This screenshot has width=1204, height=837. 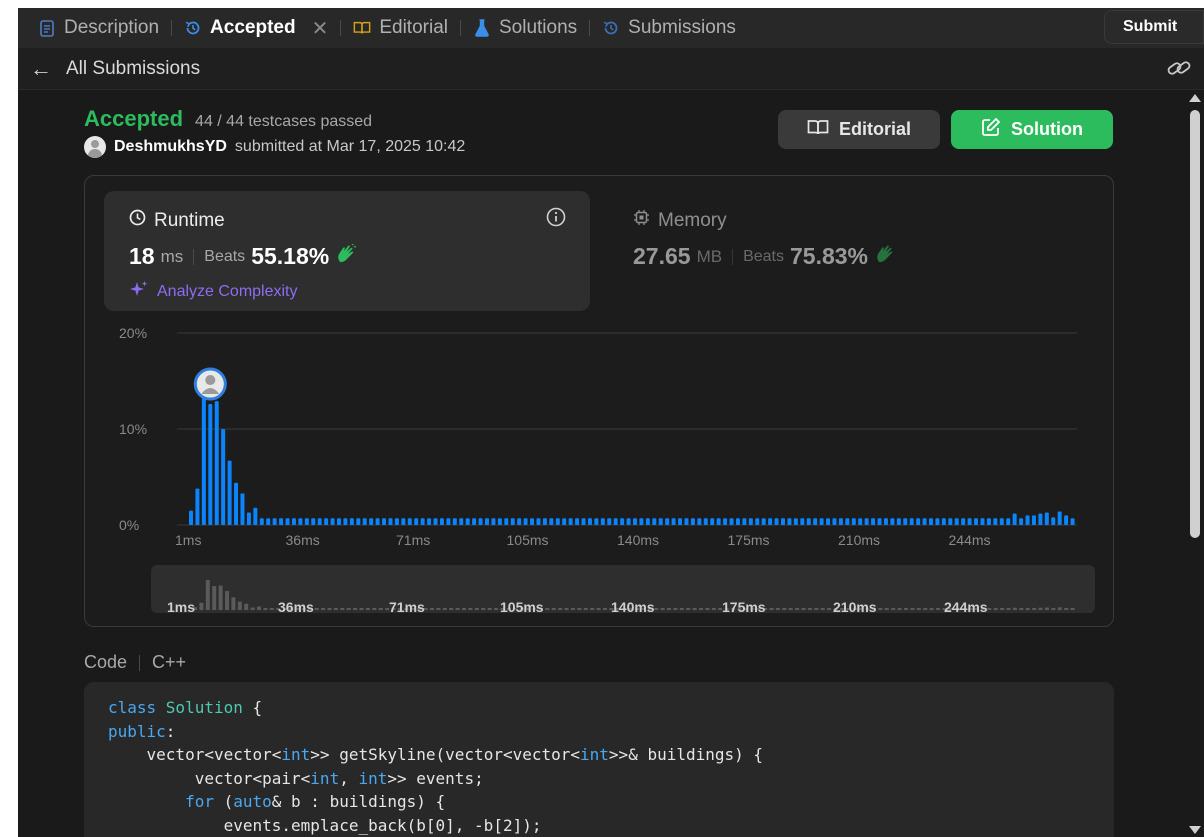 I want to click on editorial-button: Editorial, so click(x=859, y=129).